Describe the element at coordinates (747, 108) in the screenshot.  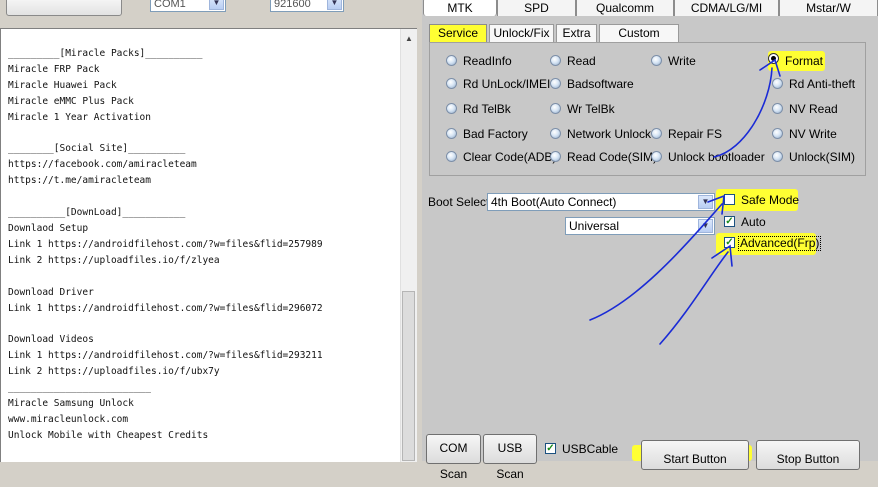
I see `annotation-arrow-format` at that location.